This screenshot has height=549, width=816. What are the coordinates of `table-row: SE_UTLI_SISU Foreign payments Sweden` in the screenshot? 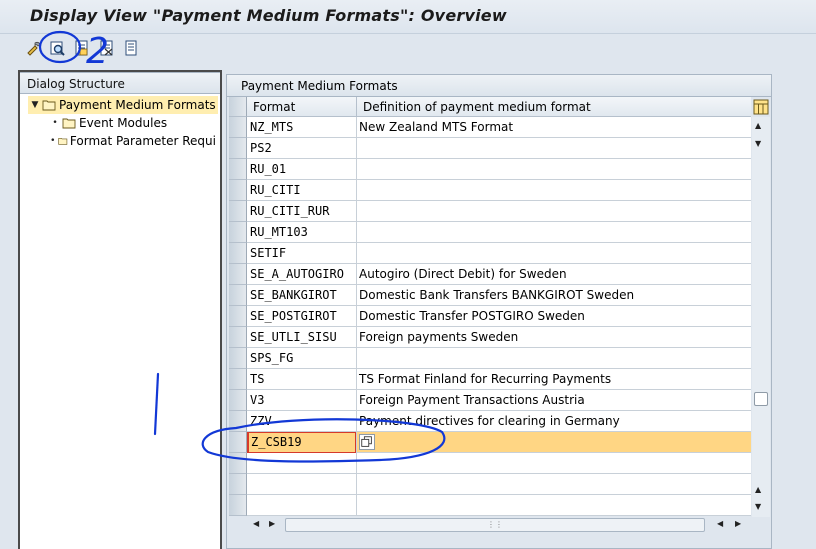 It's located at (499, 337).